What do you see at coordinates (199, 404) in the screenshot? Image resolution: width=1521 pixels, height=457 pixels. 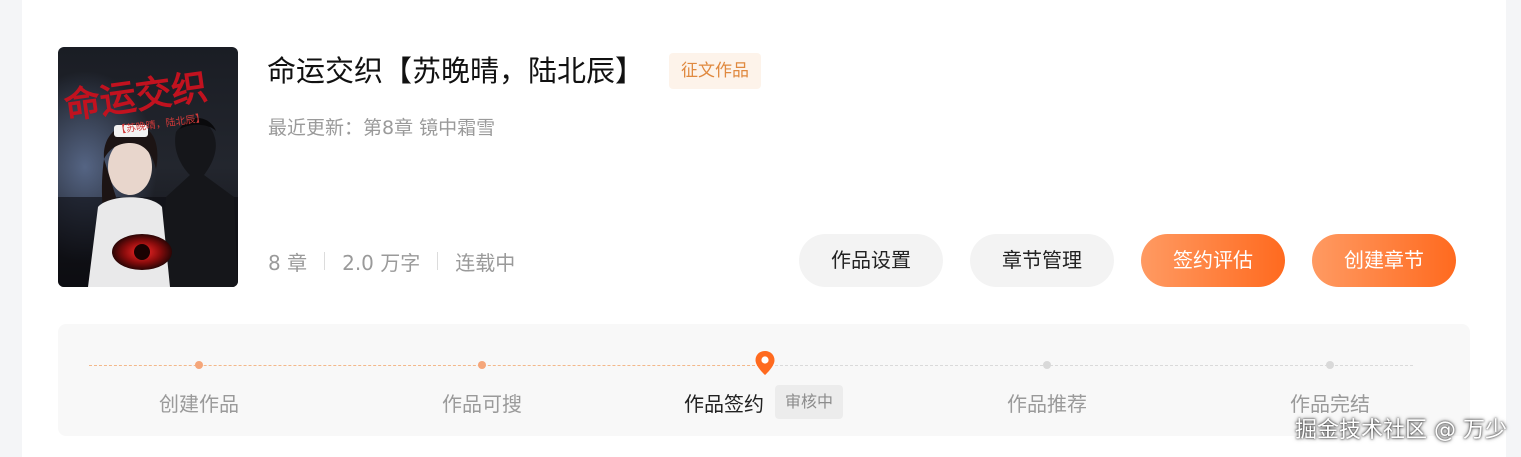 I see `step-label-create: 创建作品` at bounding box center [199, 404].